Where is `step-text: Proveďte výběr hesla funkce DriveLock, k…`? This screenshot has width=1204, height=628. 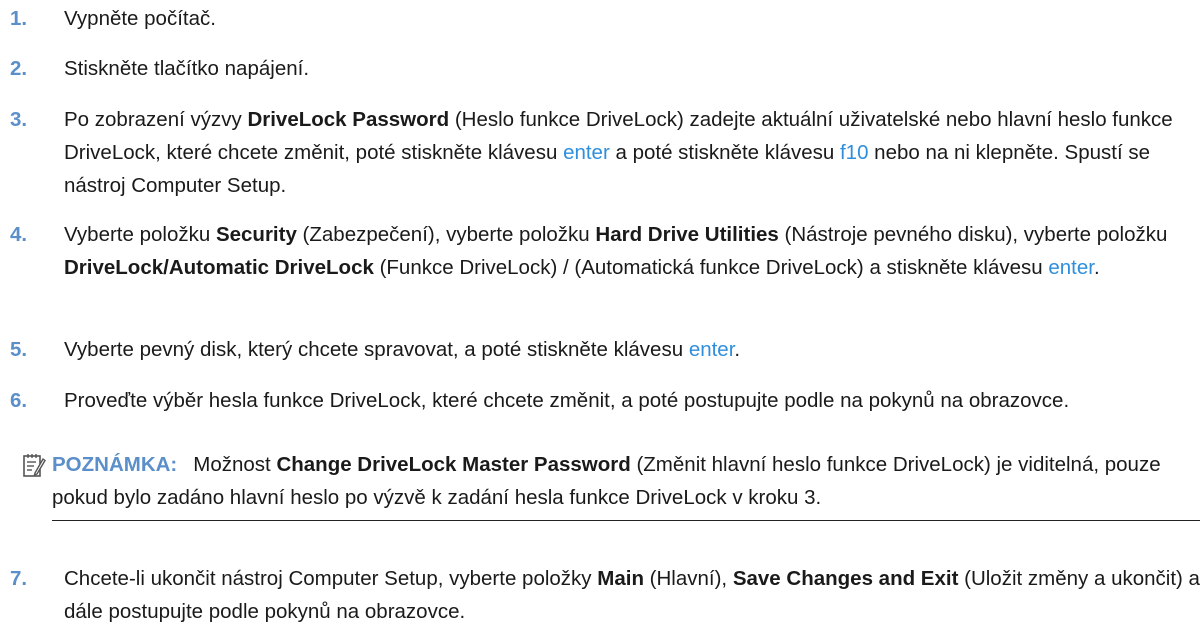
step-text: Proveďte výběr hesla funkce DriveLock, k… is located at coordinates (567, 400).